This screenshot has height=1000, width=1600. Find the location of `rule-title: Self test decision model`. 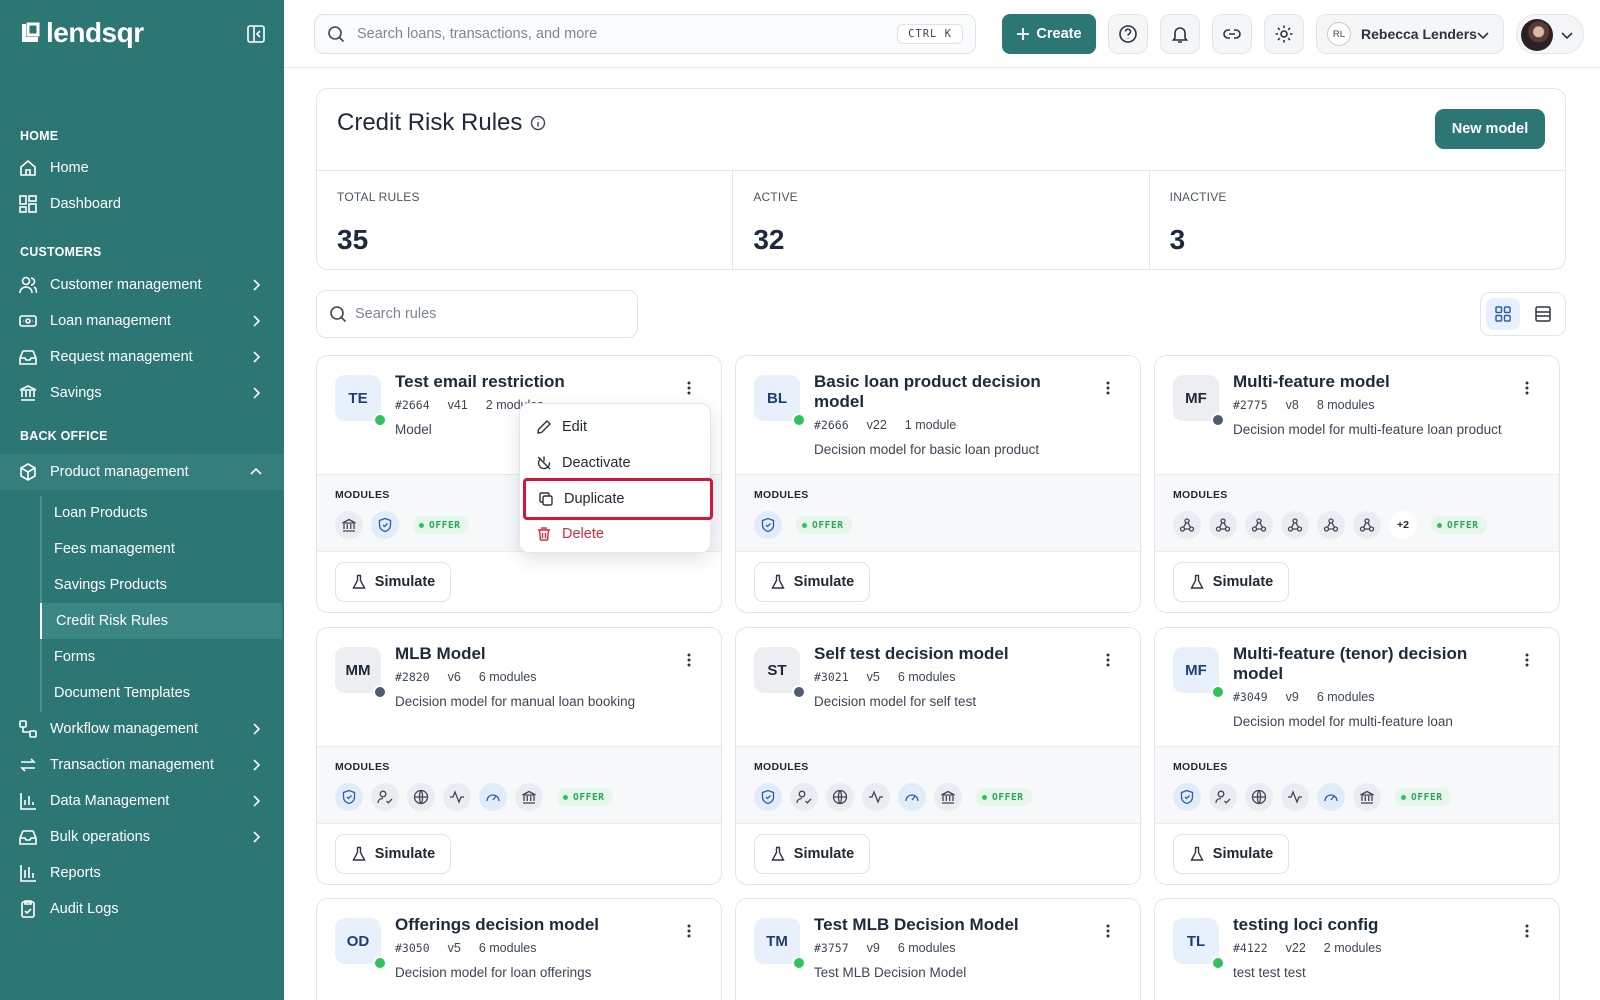

rule-title: Self test decision model is located at coordinates (954, 654).